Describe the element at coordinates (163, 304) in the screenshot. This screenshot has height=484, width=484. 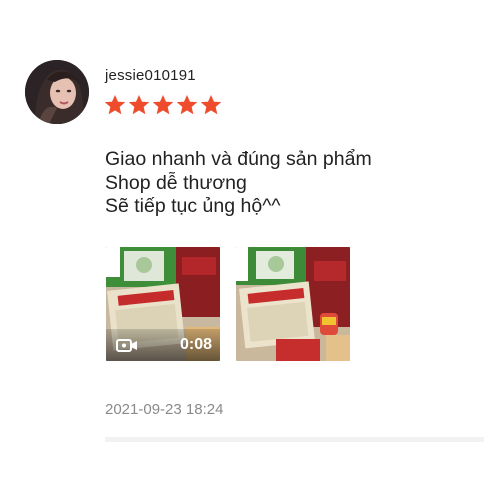
I see `review-video-thumbnail: 0:08` at that location.